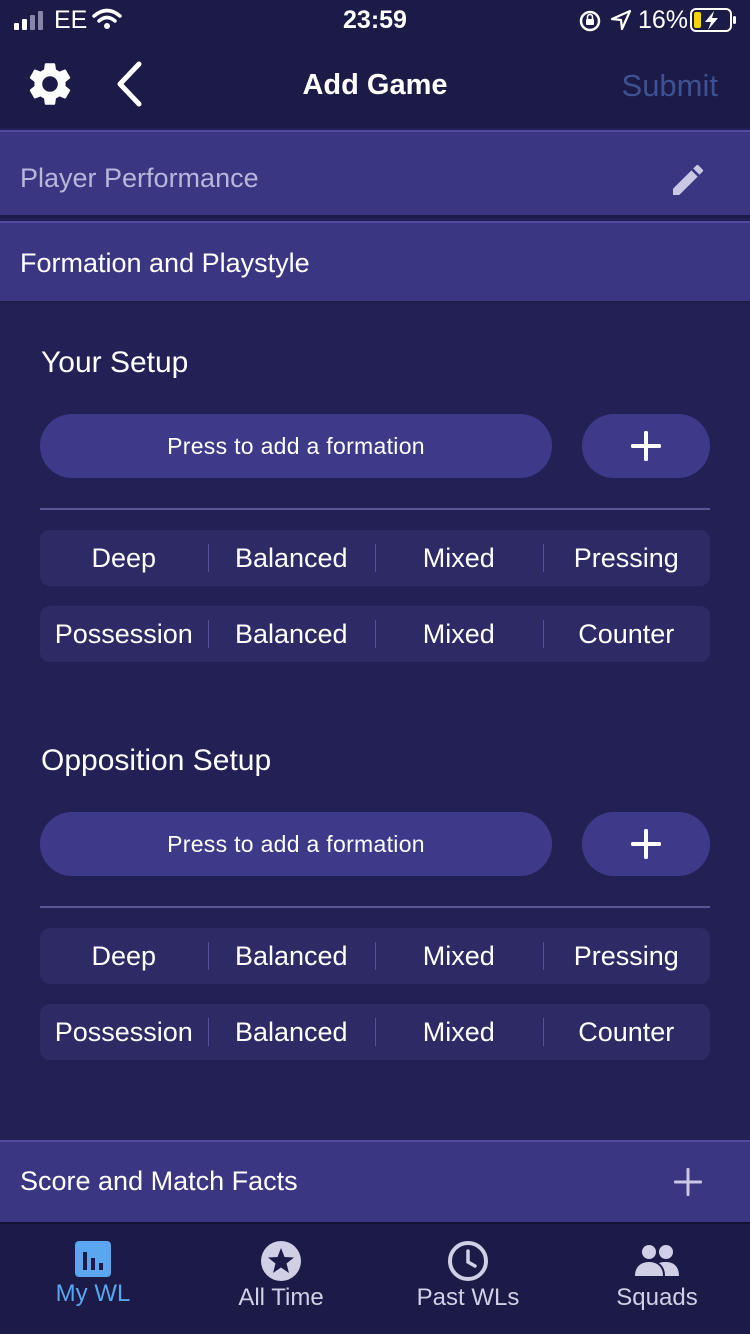 The image size is (750, 1334). I want to click on tab-label: My WL, so click(93, 1293).